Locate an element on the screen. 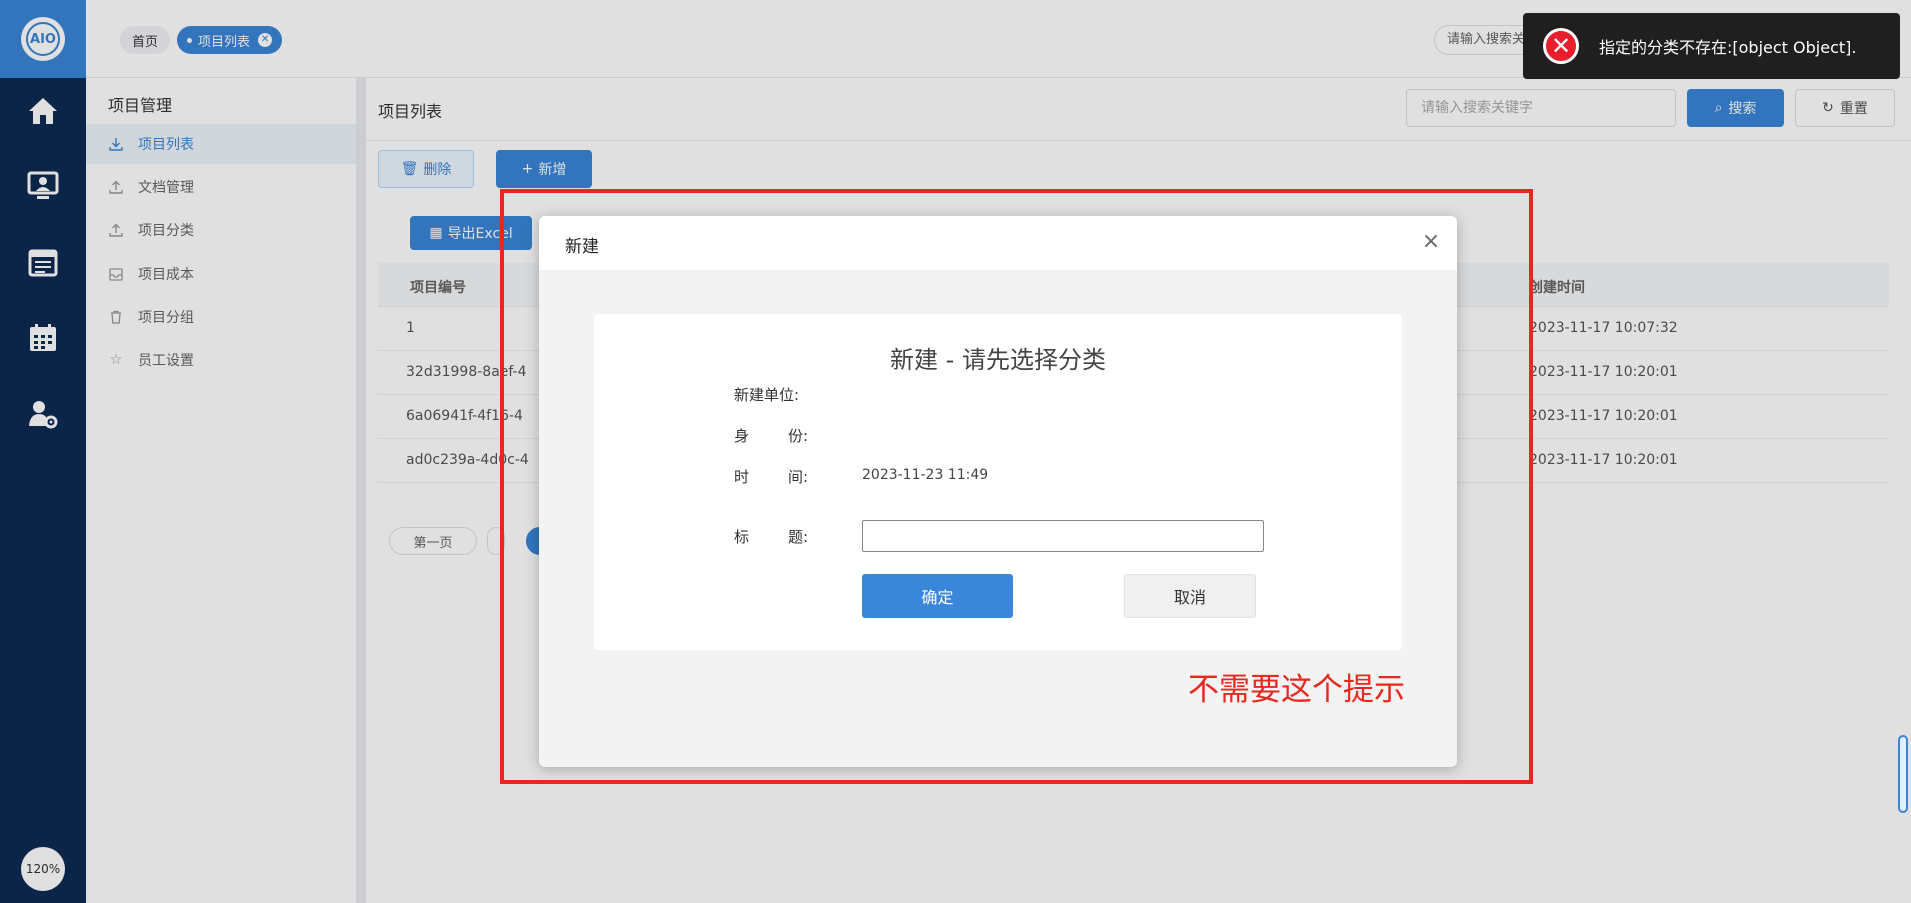  scrollbar is located at coordinates (1903, 774).